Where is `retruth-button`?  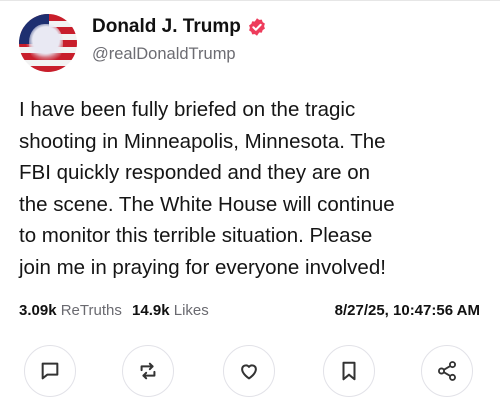 retruth-button is located at coordinates (148, 371).